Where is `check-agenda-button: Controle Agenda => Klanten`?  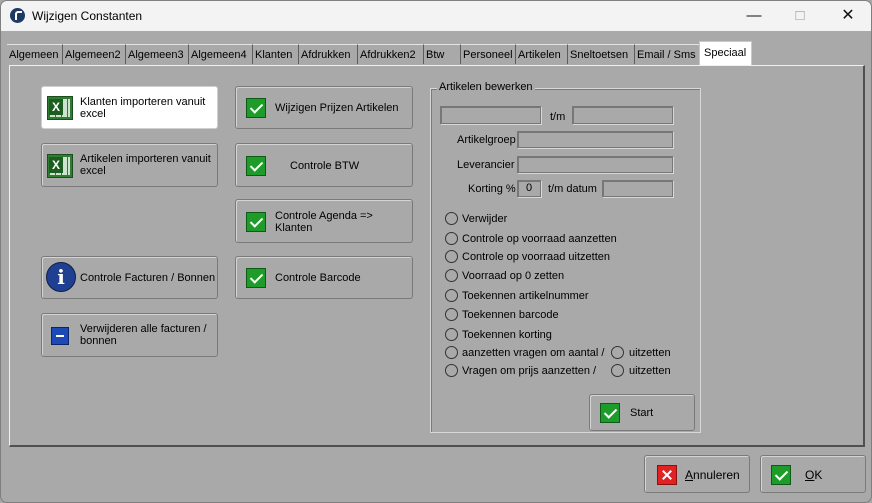
check-agenda-button: Controle Agenda => Klanten is located at coordinates (324, 221).